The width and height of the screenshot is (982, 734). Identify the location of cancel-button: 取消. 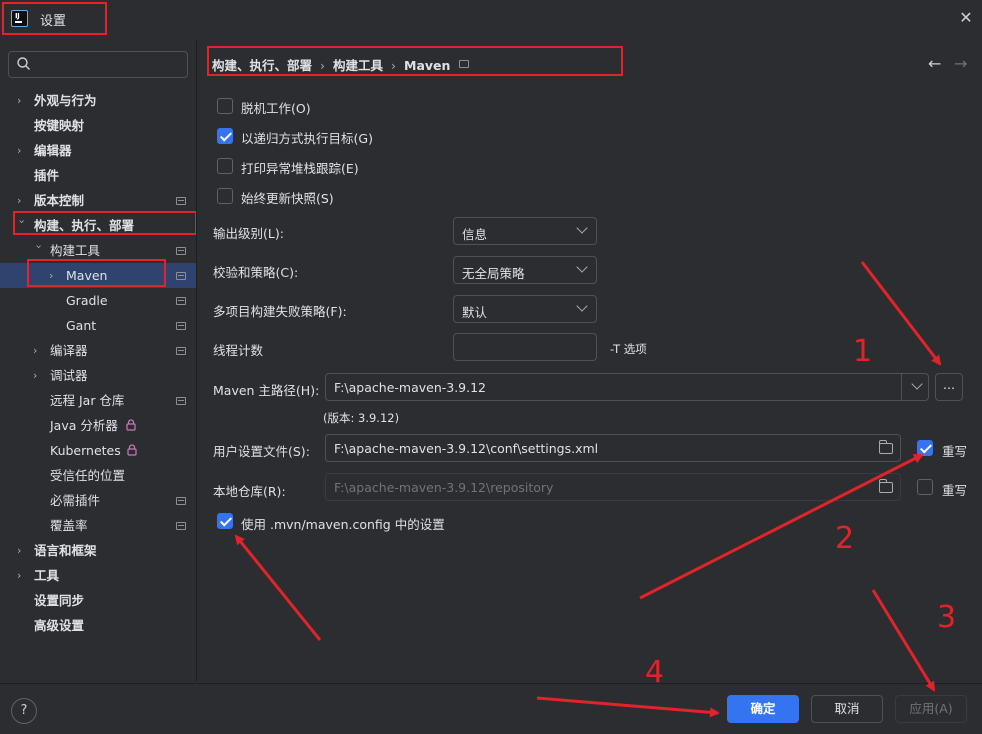
(847, 709).